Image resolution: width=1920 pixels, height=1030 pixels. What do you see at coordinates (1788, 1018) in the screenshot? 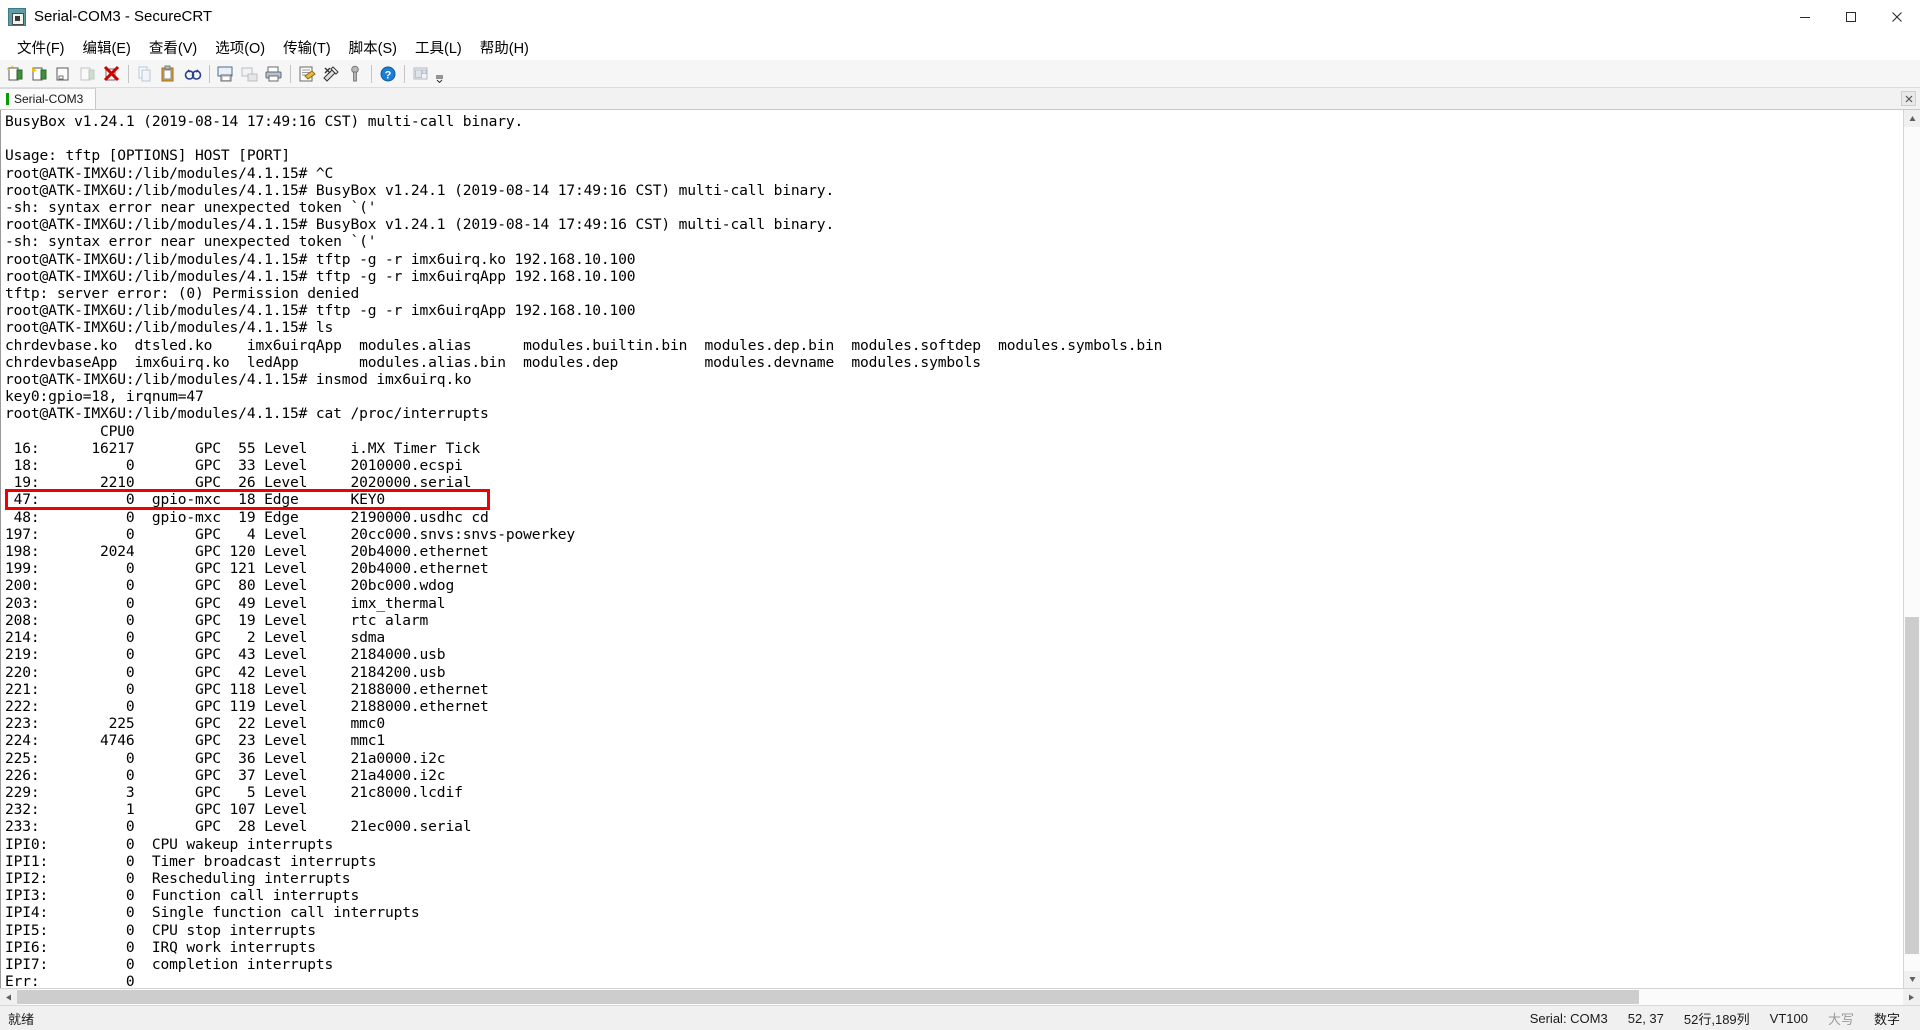
I see `status-emulation: VT100` at bounding box center [1788, 1018].